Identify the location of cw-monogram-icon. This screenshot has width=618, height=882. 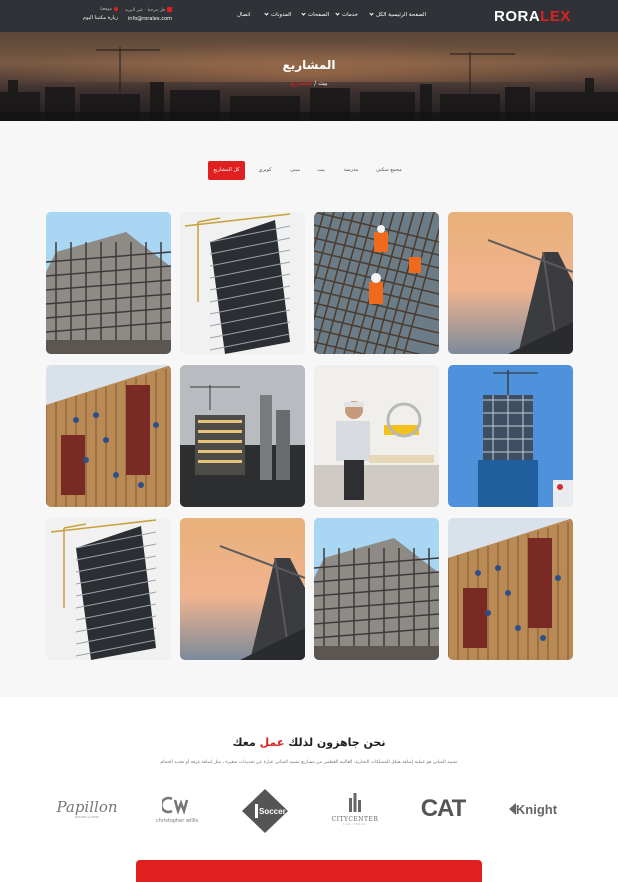
(174, 806).